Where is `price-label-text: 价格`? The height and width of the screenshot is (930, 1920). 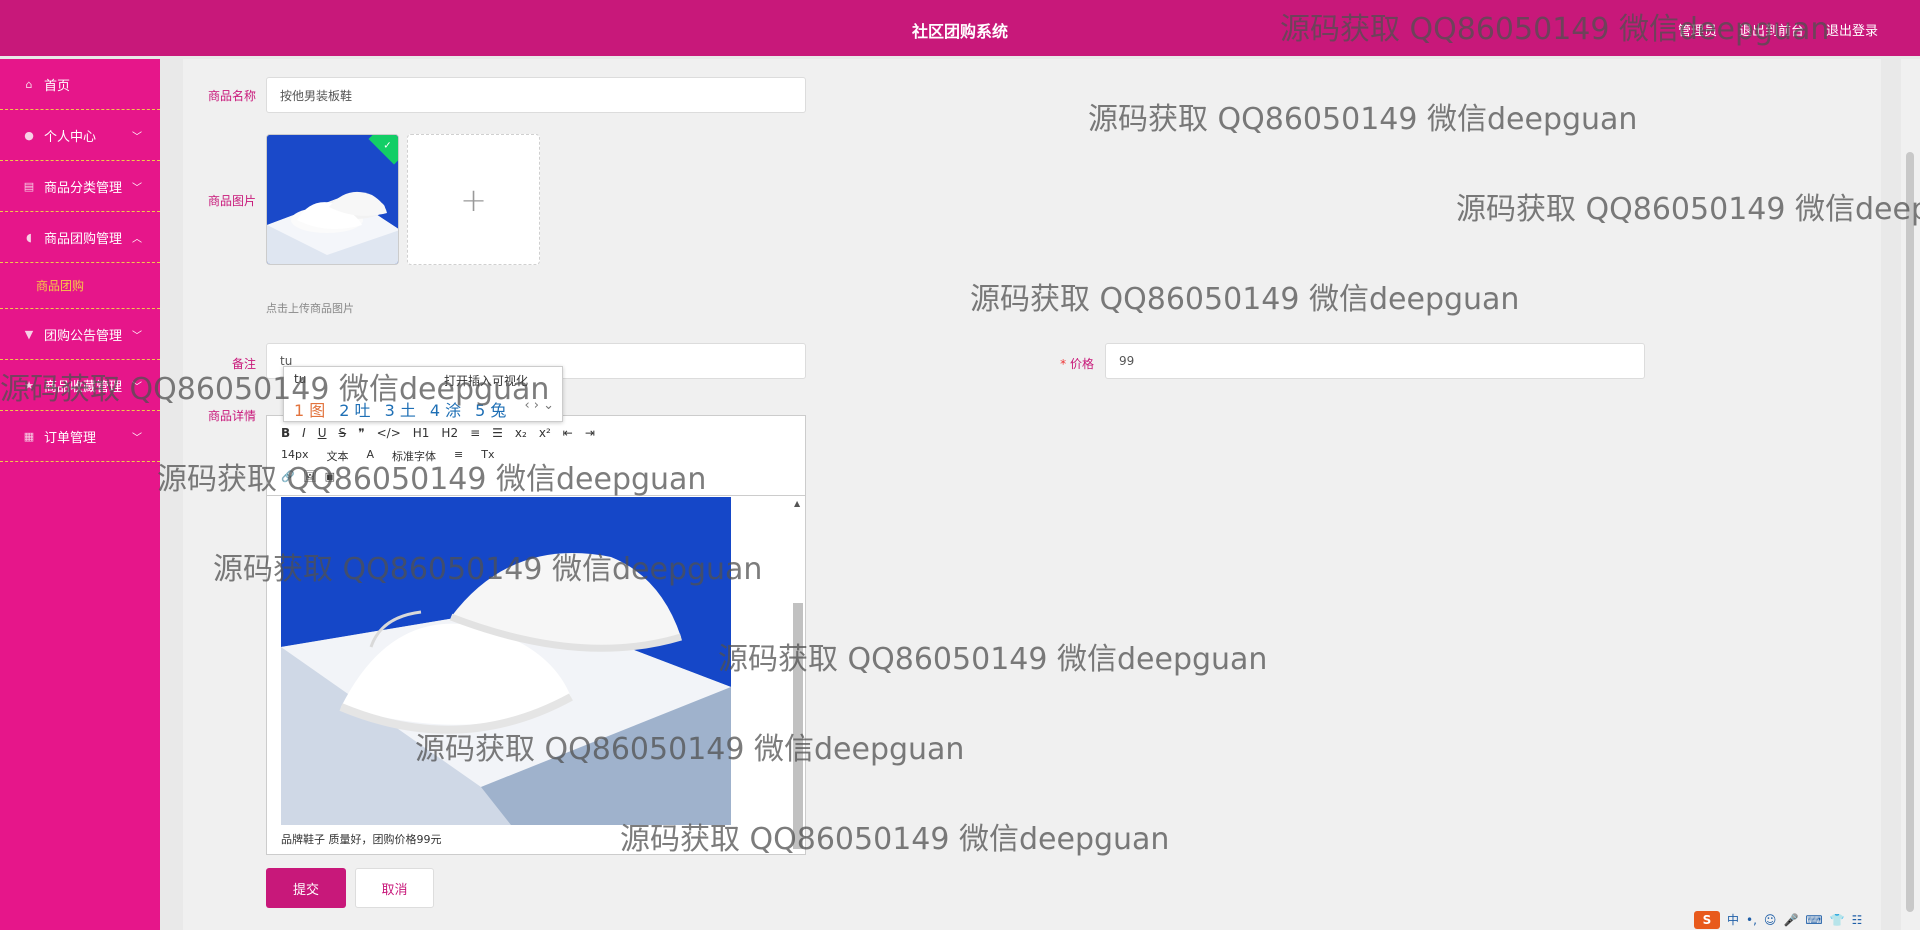
price-label-text: 价格 is located at coordinates (1081, 364).